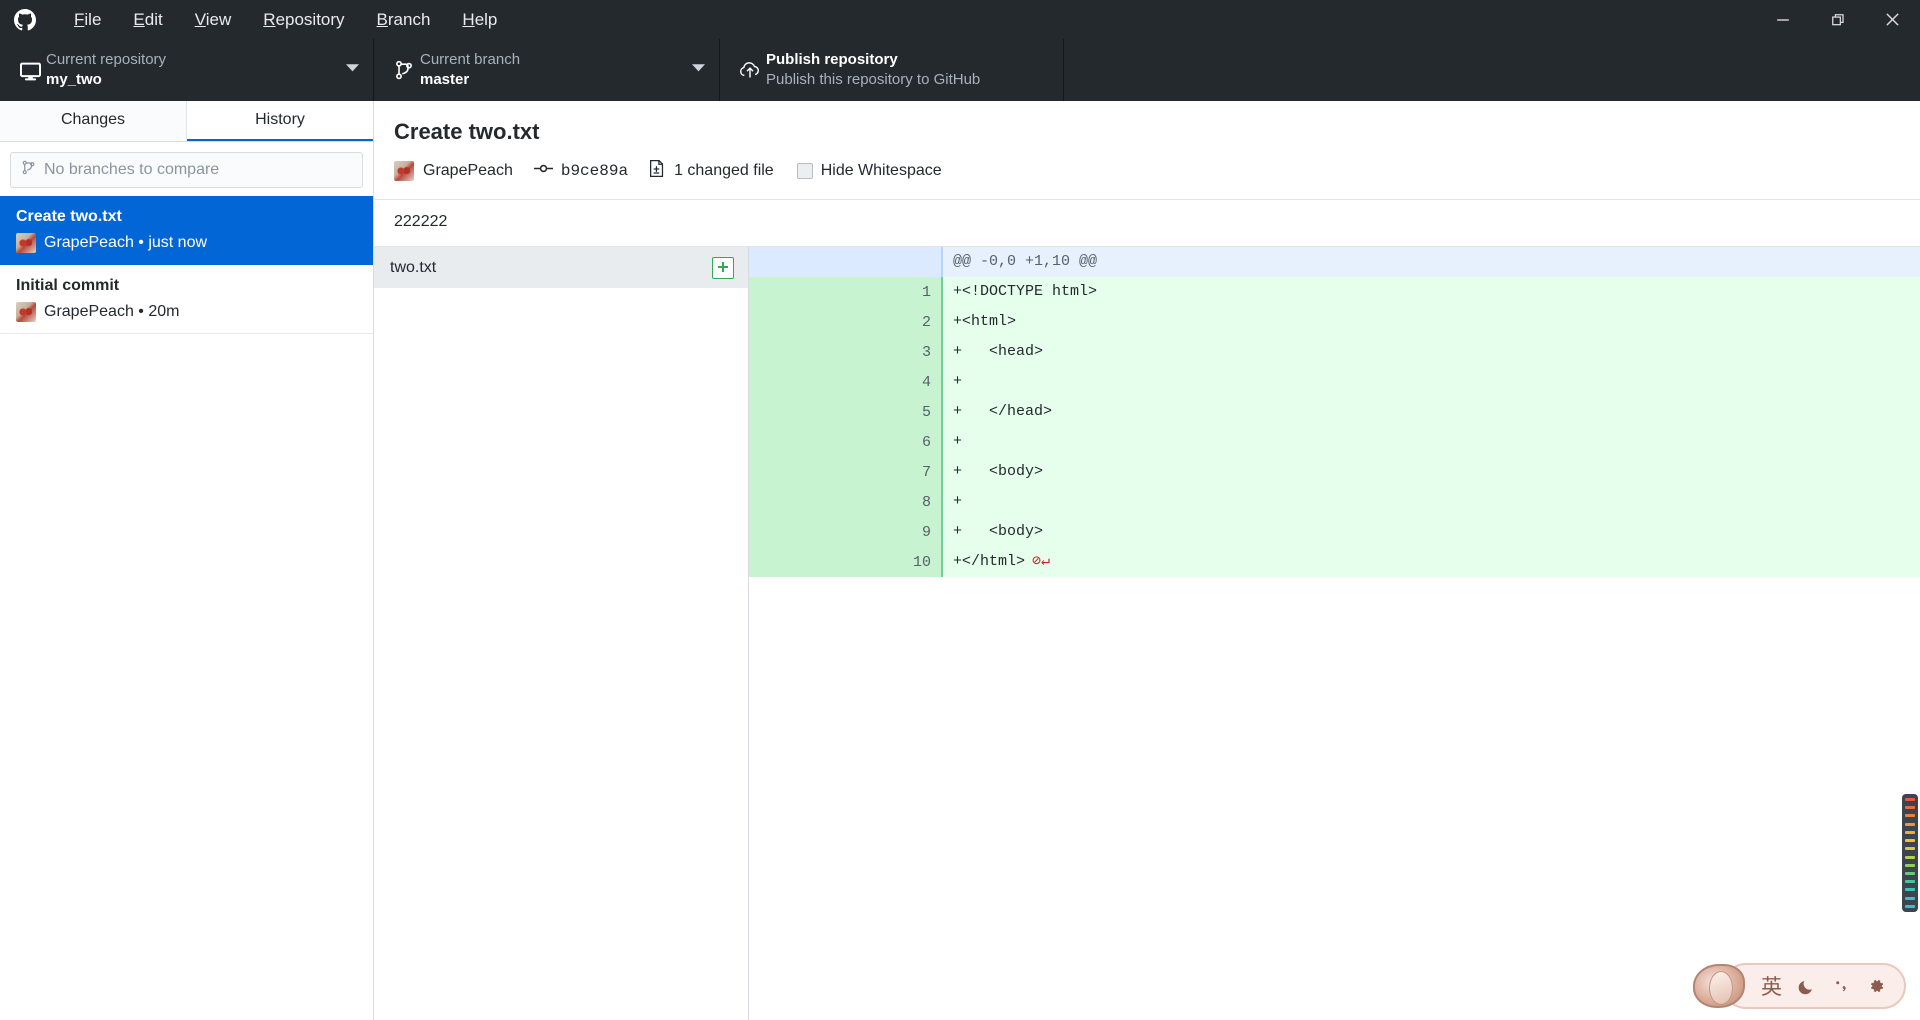 The height and width of the screenshot is (1020, 1920). What do you see at coordinates (186, 300) in the screenshot?
I see `list-item: Initial commit GrapePeach • 20m` at bounding box center [186, 300].